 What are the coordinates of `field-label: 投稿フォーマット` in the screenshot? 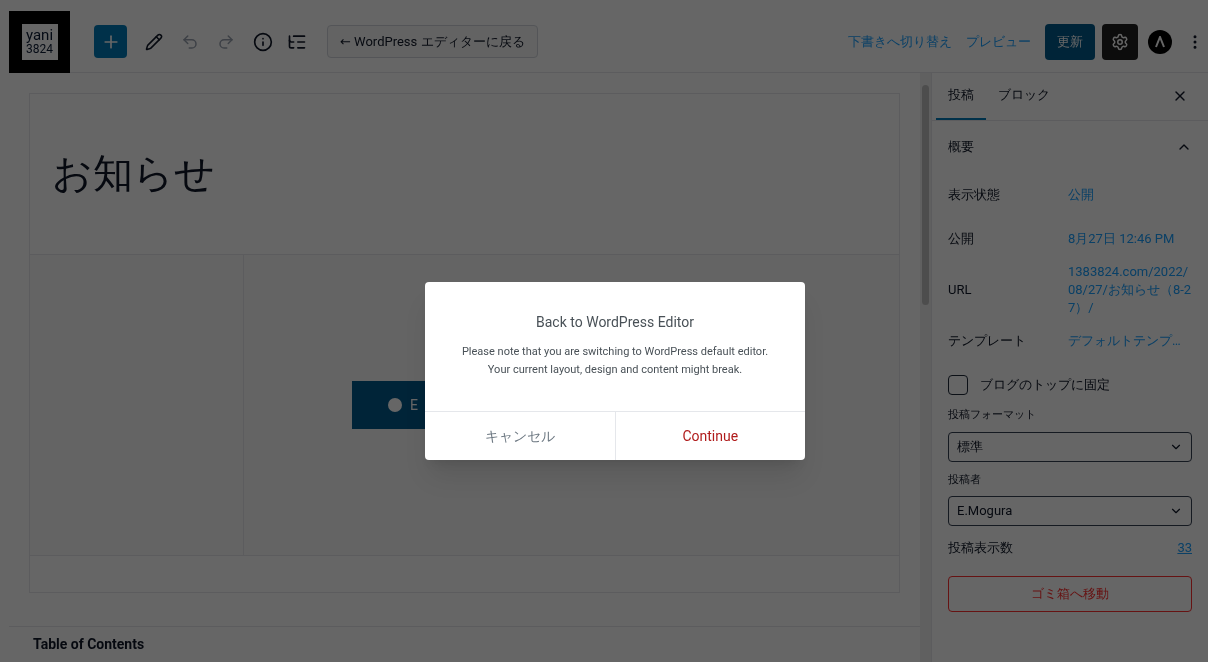 It's located at (992, 415).